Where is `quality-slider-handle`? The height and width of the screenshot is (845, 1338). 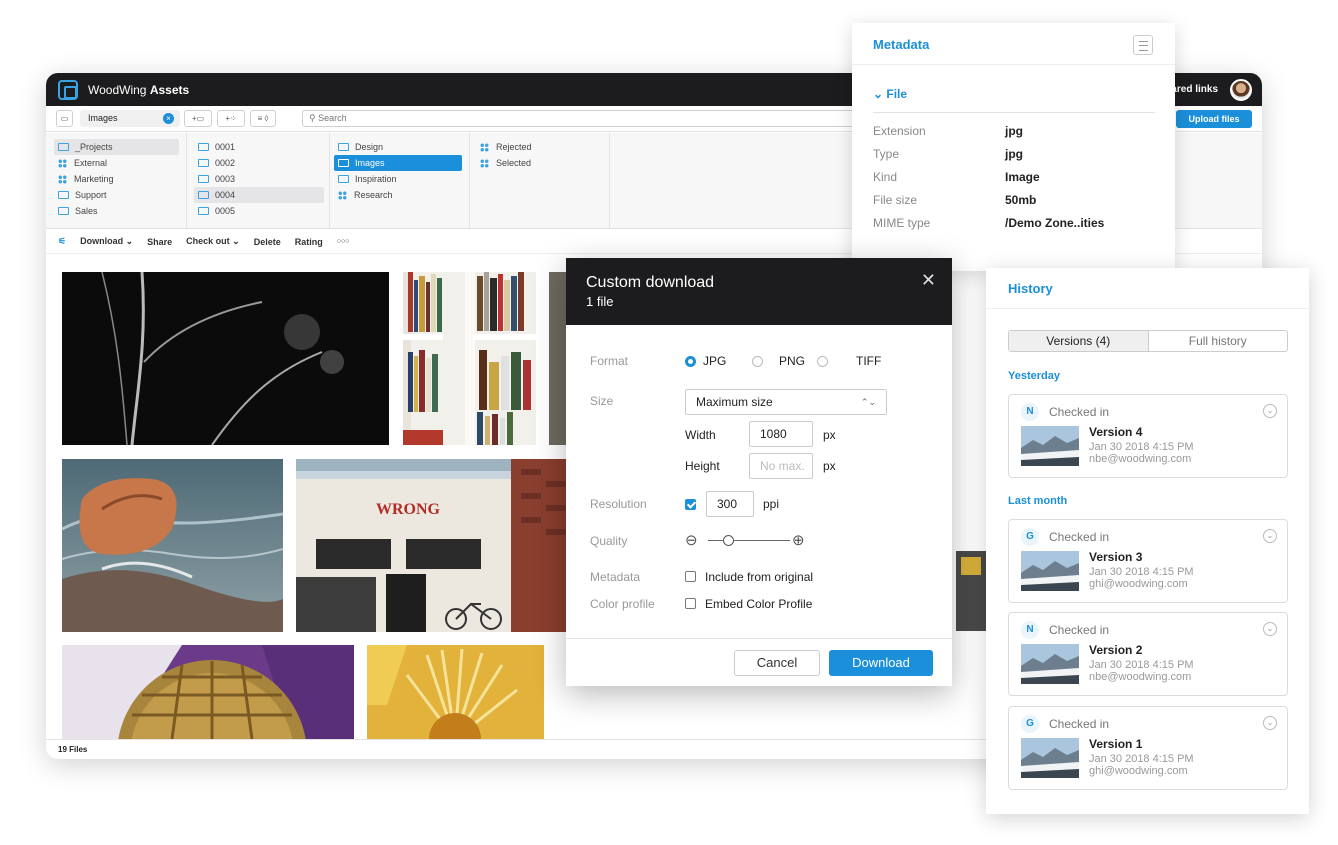
quality-slider-handle is located at coordinates (728, 540).